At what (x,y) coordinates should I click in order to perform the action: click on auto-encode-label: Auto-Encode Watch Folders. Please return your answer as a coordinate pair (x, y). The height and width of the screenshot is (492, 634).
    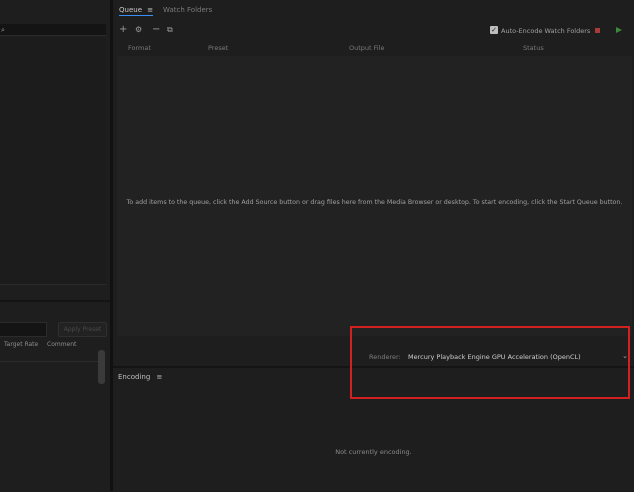
    Looking at the image, I should click on (546, 31).